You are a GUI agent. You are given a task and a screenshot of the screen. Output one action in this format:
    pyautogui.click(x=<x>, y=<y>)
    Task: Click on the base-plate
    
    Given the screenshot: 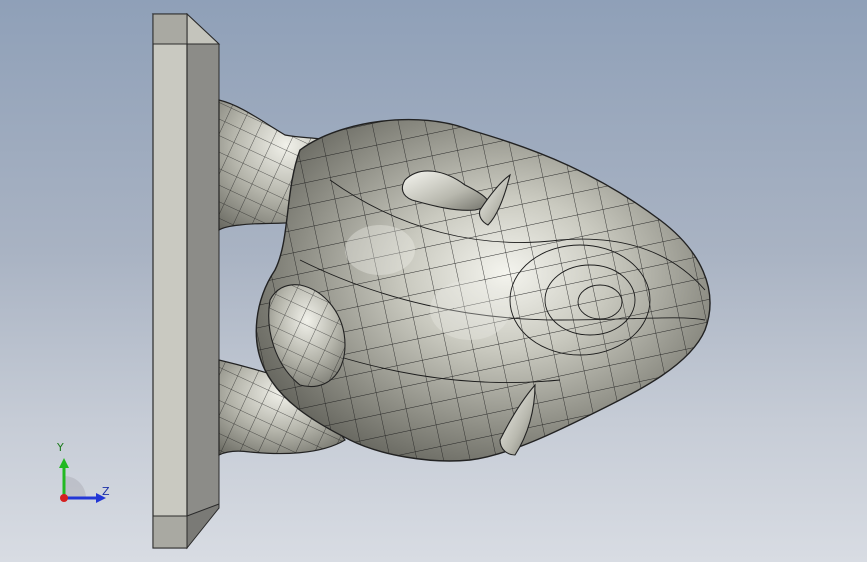 What is the action you would take?
    pyautogui.click(x=186, y=281)
    